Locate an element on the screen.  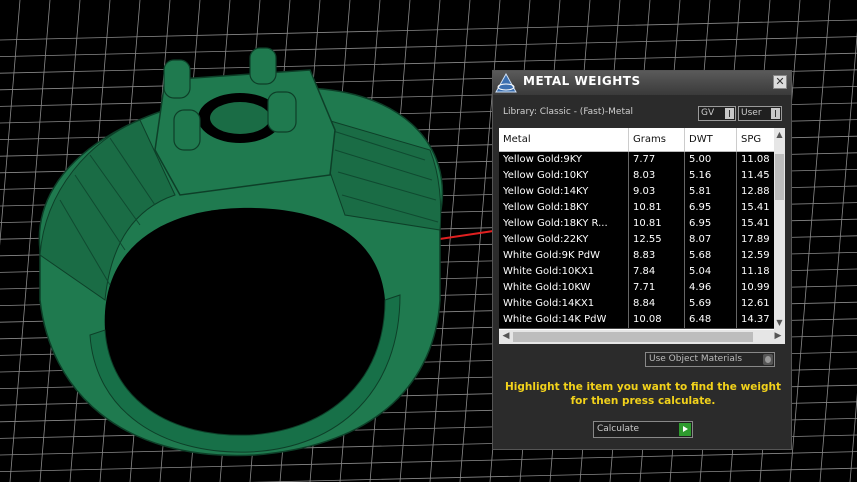
table-row: White Gold:9K PdW 8.83 5.68 12.59 is located at coordinates (639, 256).